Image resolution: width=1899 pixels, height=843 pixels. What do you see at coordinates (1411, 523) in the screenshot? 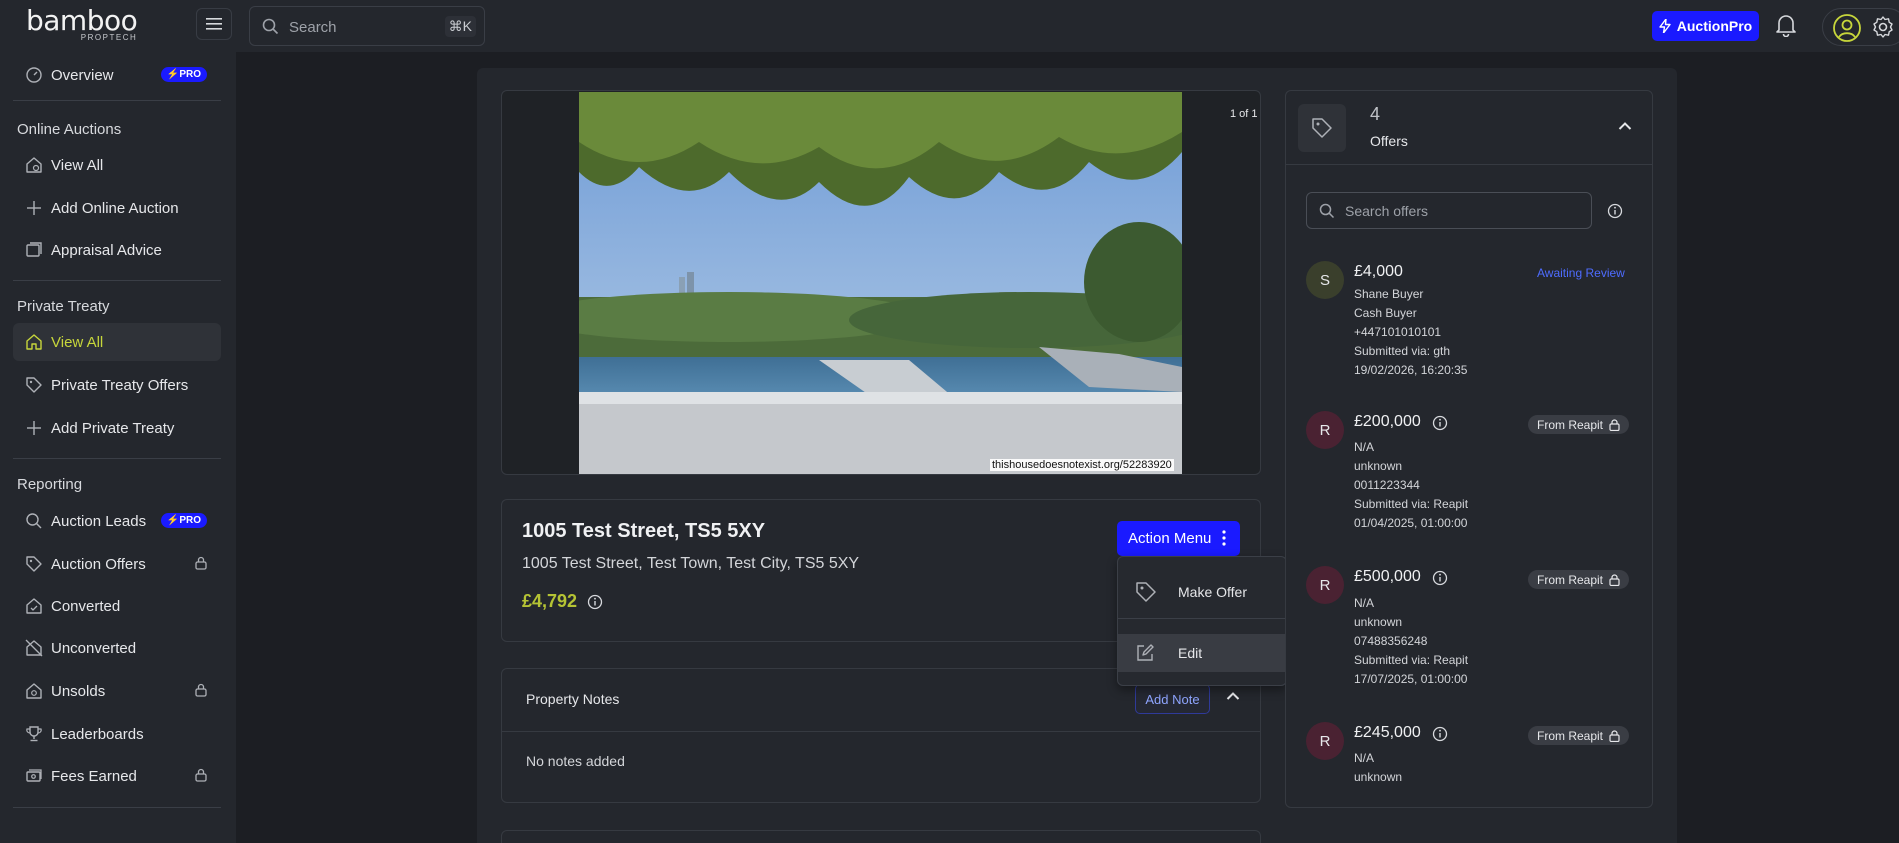
I see `offer-date: 01/04/2025, 01:00:00` at bounding box center [1411, 523].